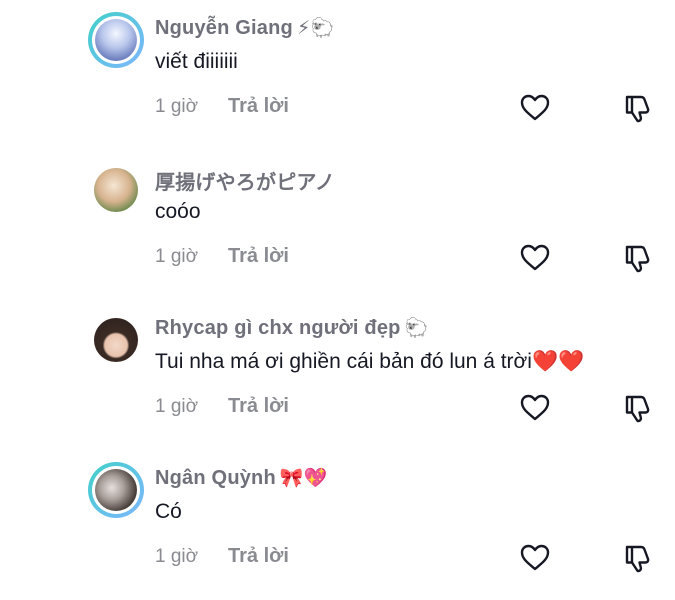  Describe the element at coordinates (315, 28) in the screenshot. I see `username-badge: ⚡🐑` at that location.